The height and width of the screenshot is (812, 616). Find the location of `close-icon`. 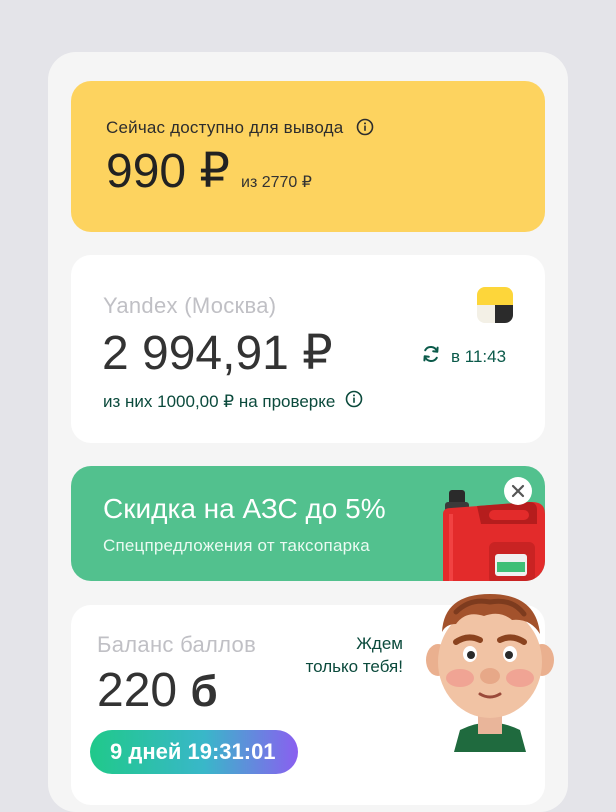

close-icon is located at coordinates (518, 491).